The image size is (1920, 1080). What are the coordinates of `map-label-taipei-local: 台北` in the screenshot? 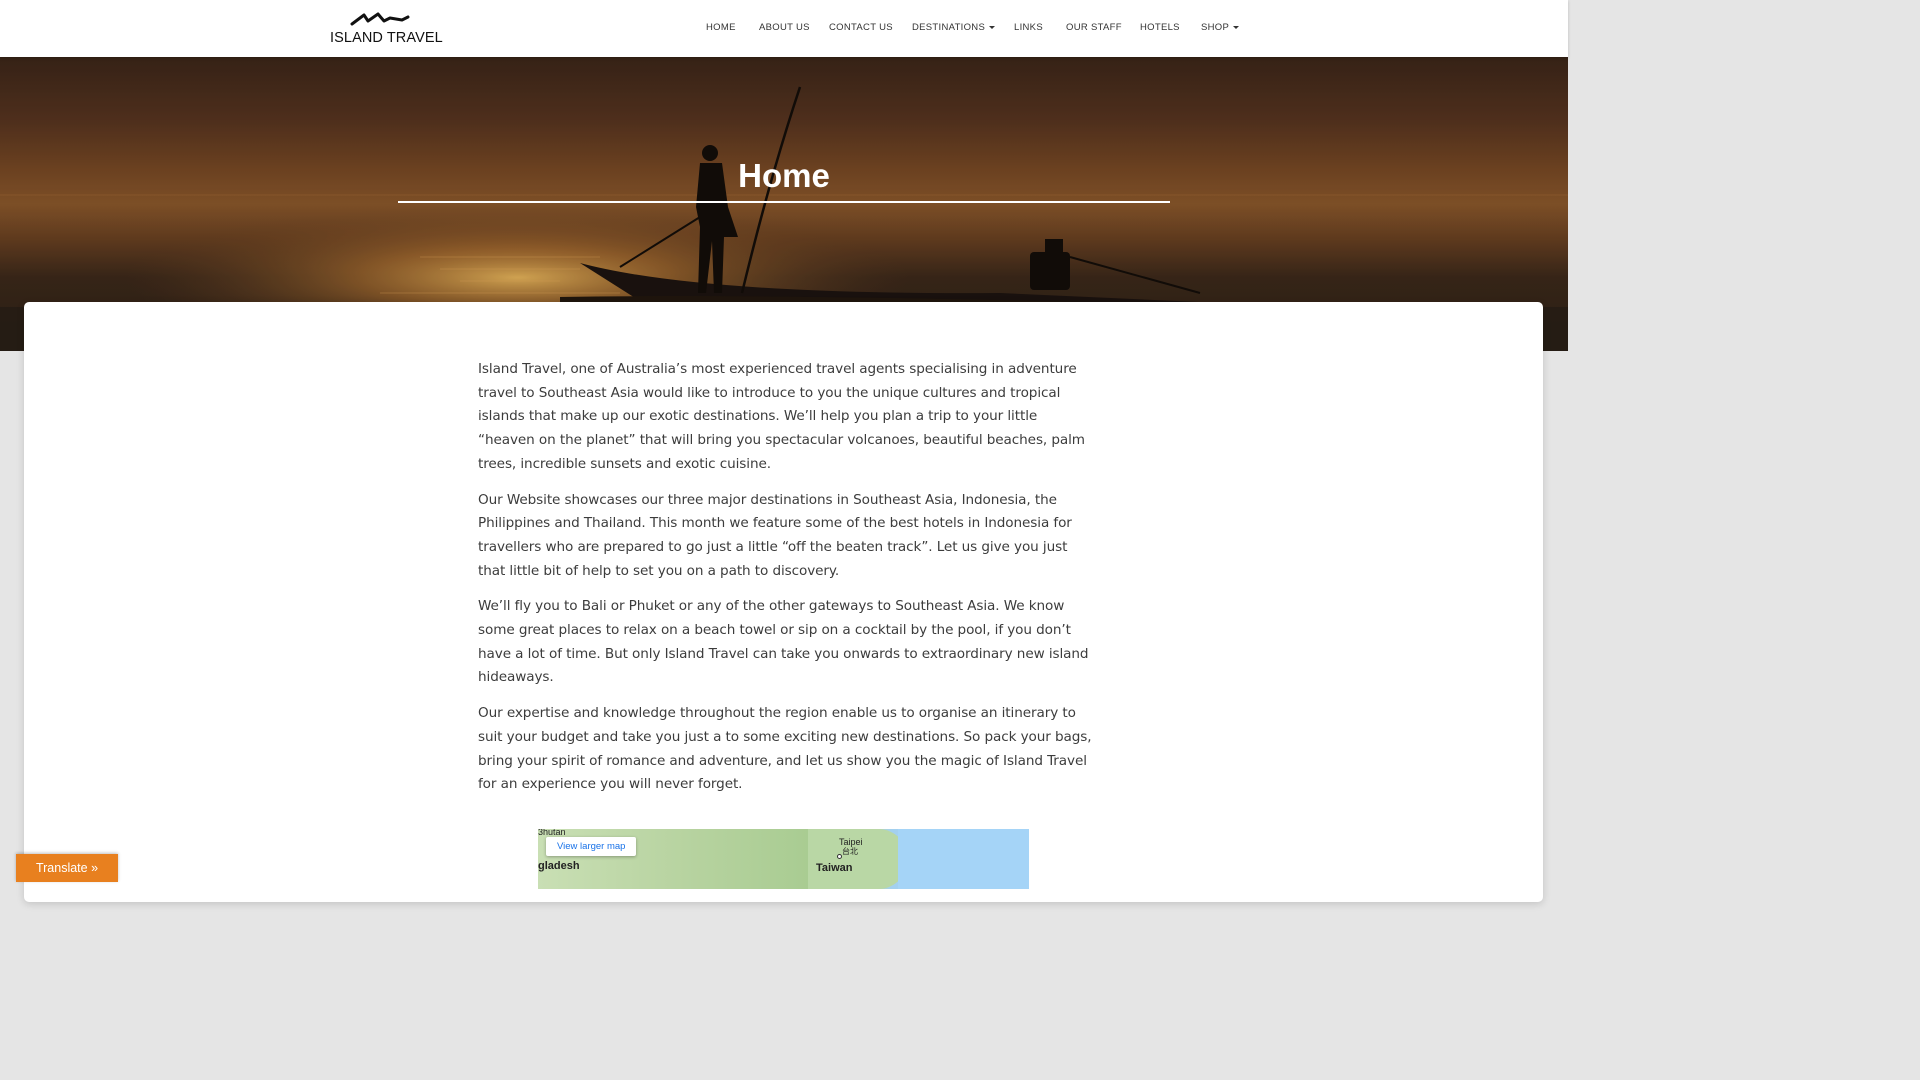 It's located at (850, 851).